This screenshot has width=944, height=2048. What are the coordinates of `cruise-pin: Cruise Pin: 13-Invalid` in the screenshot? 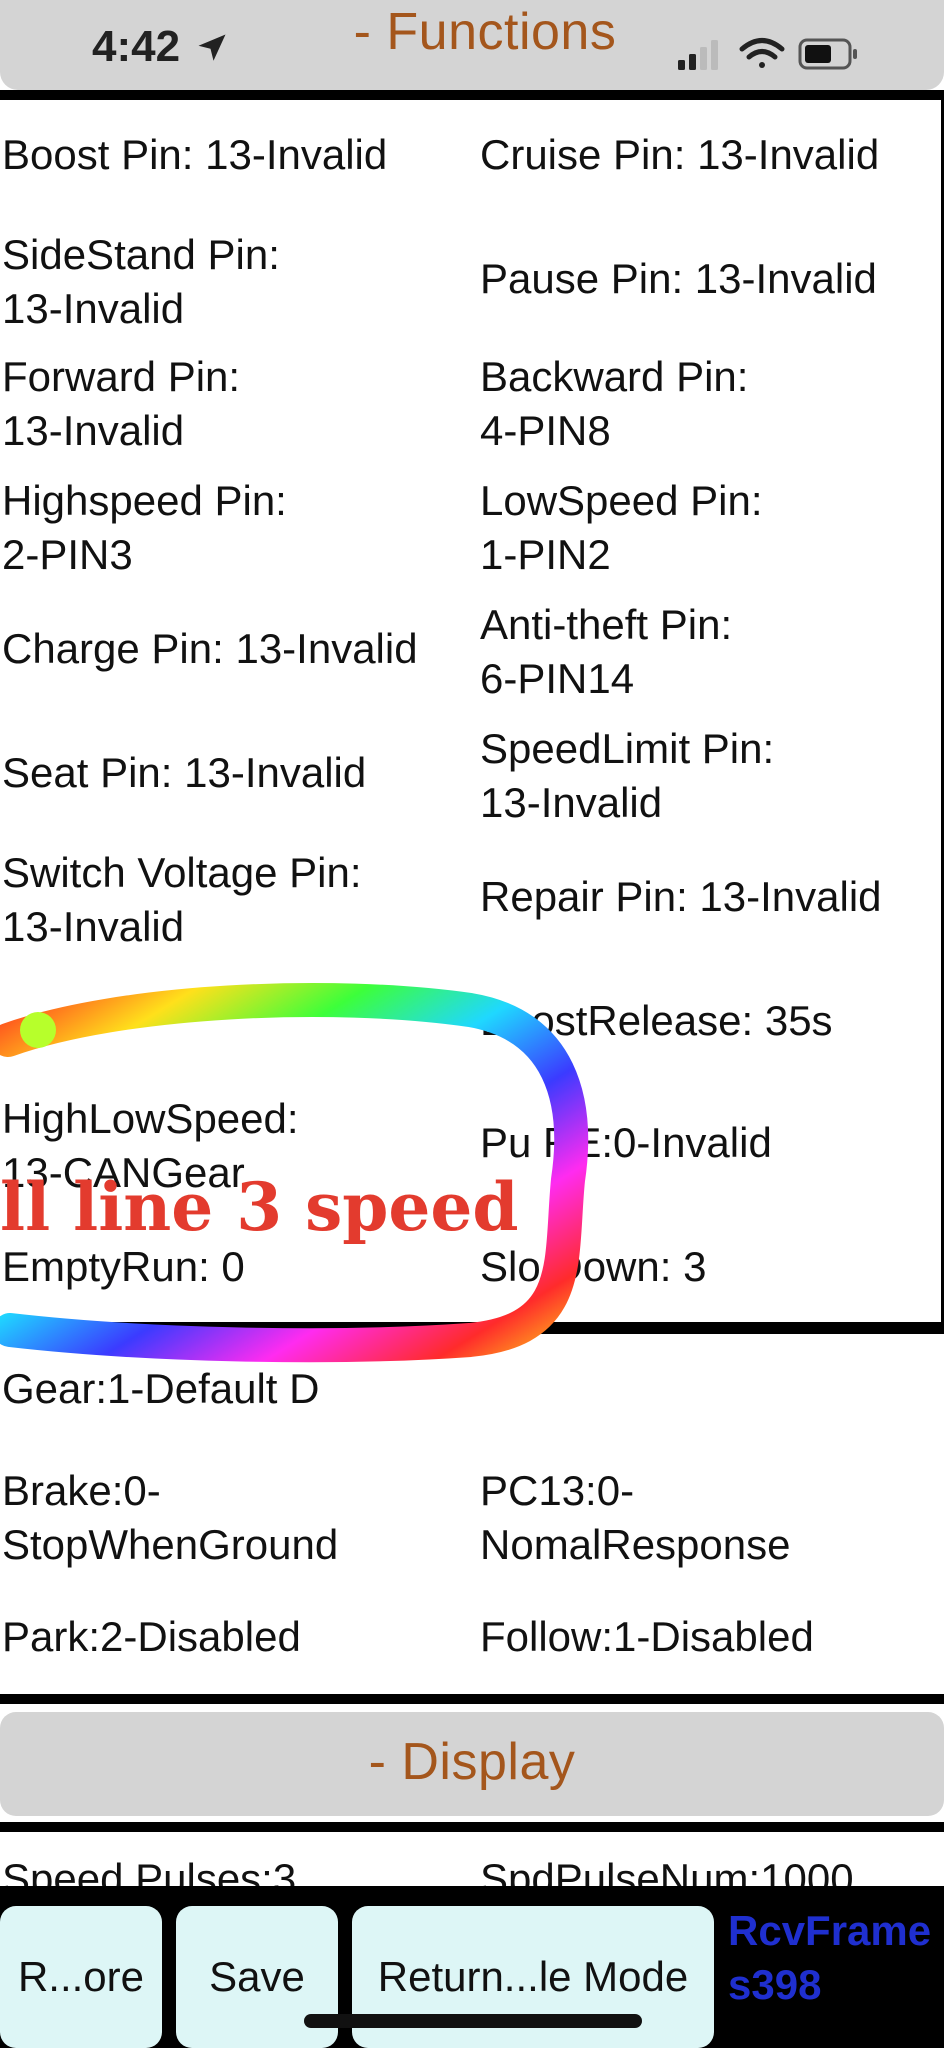 It's located at (710, 155).